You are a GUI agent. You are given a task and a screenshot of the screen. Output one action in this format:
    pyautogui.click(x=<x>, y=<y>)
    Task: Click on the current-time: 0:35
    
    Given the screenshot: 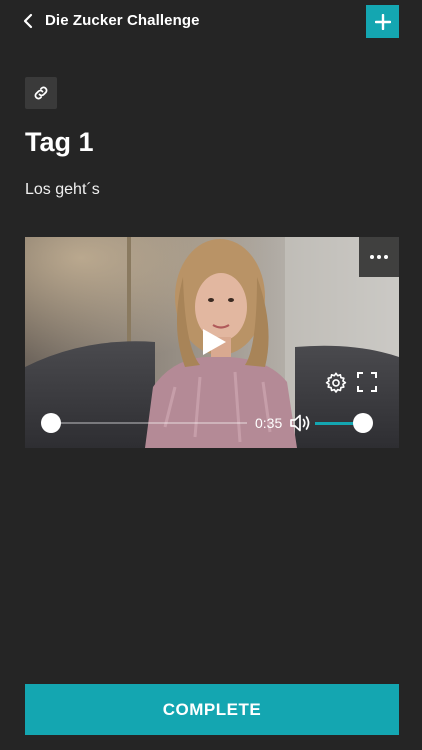 What is the action you would take?
    pyautogui.click(x=269, y=423)
    